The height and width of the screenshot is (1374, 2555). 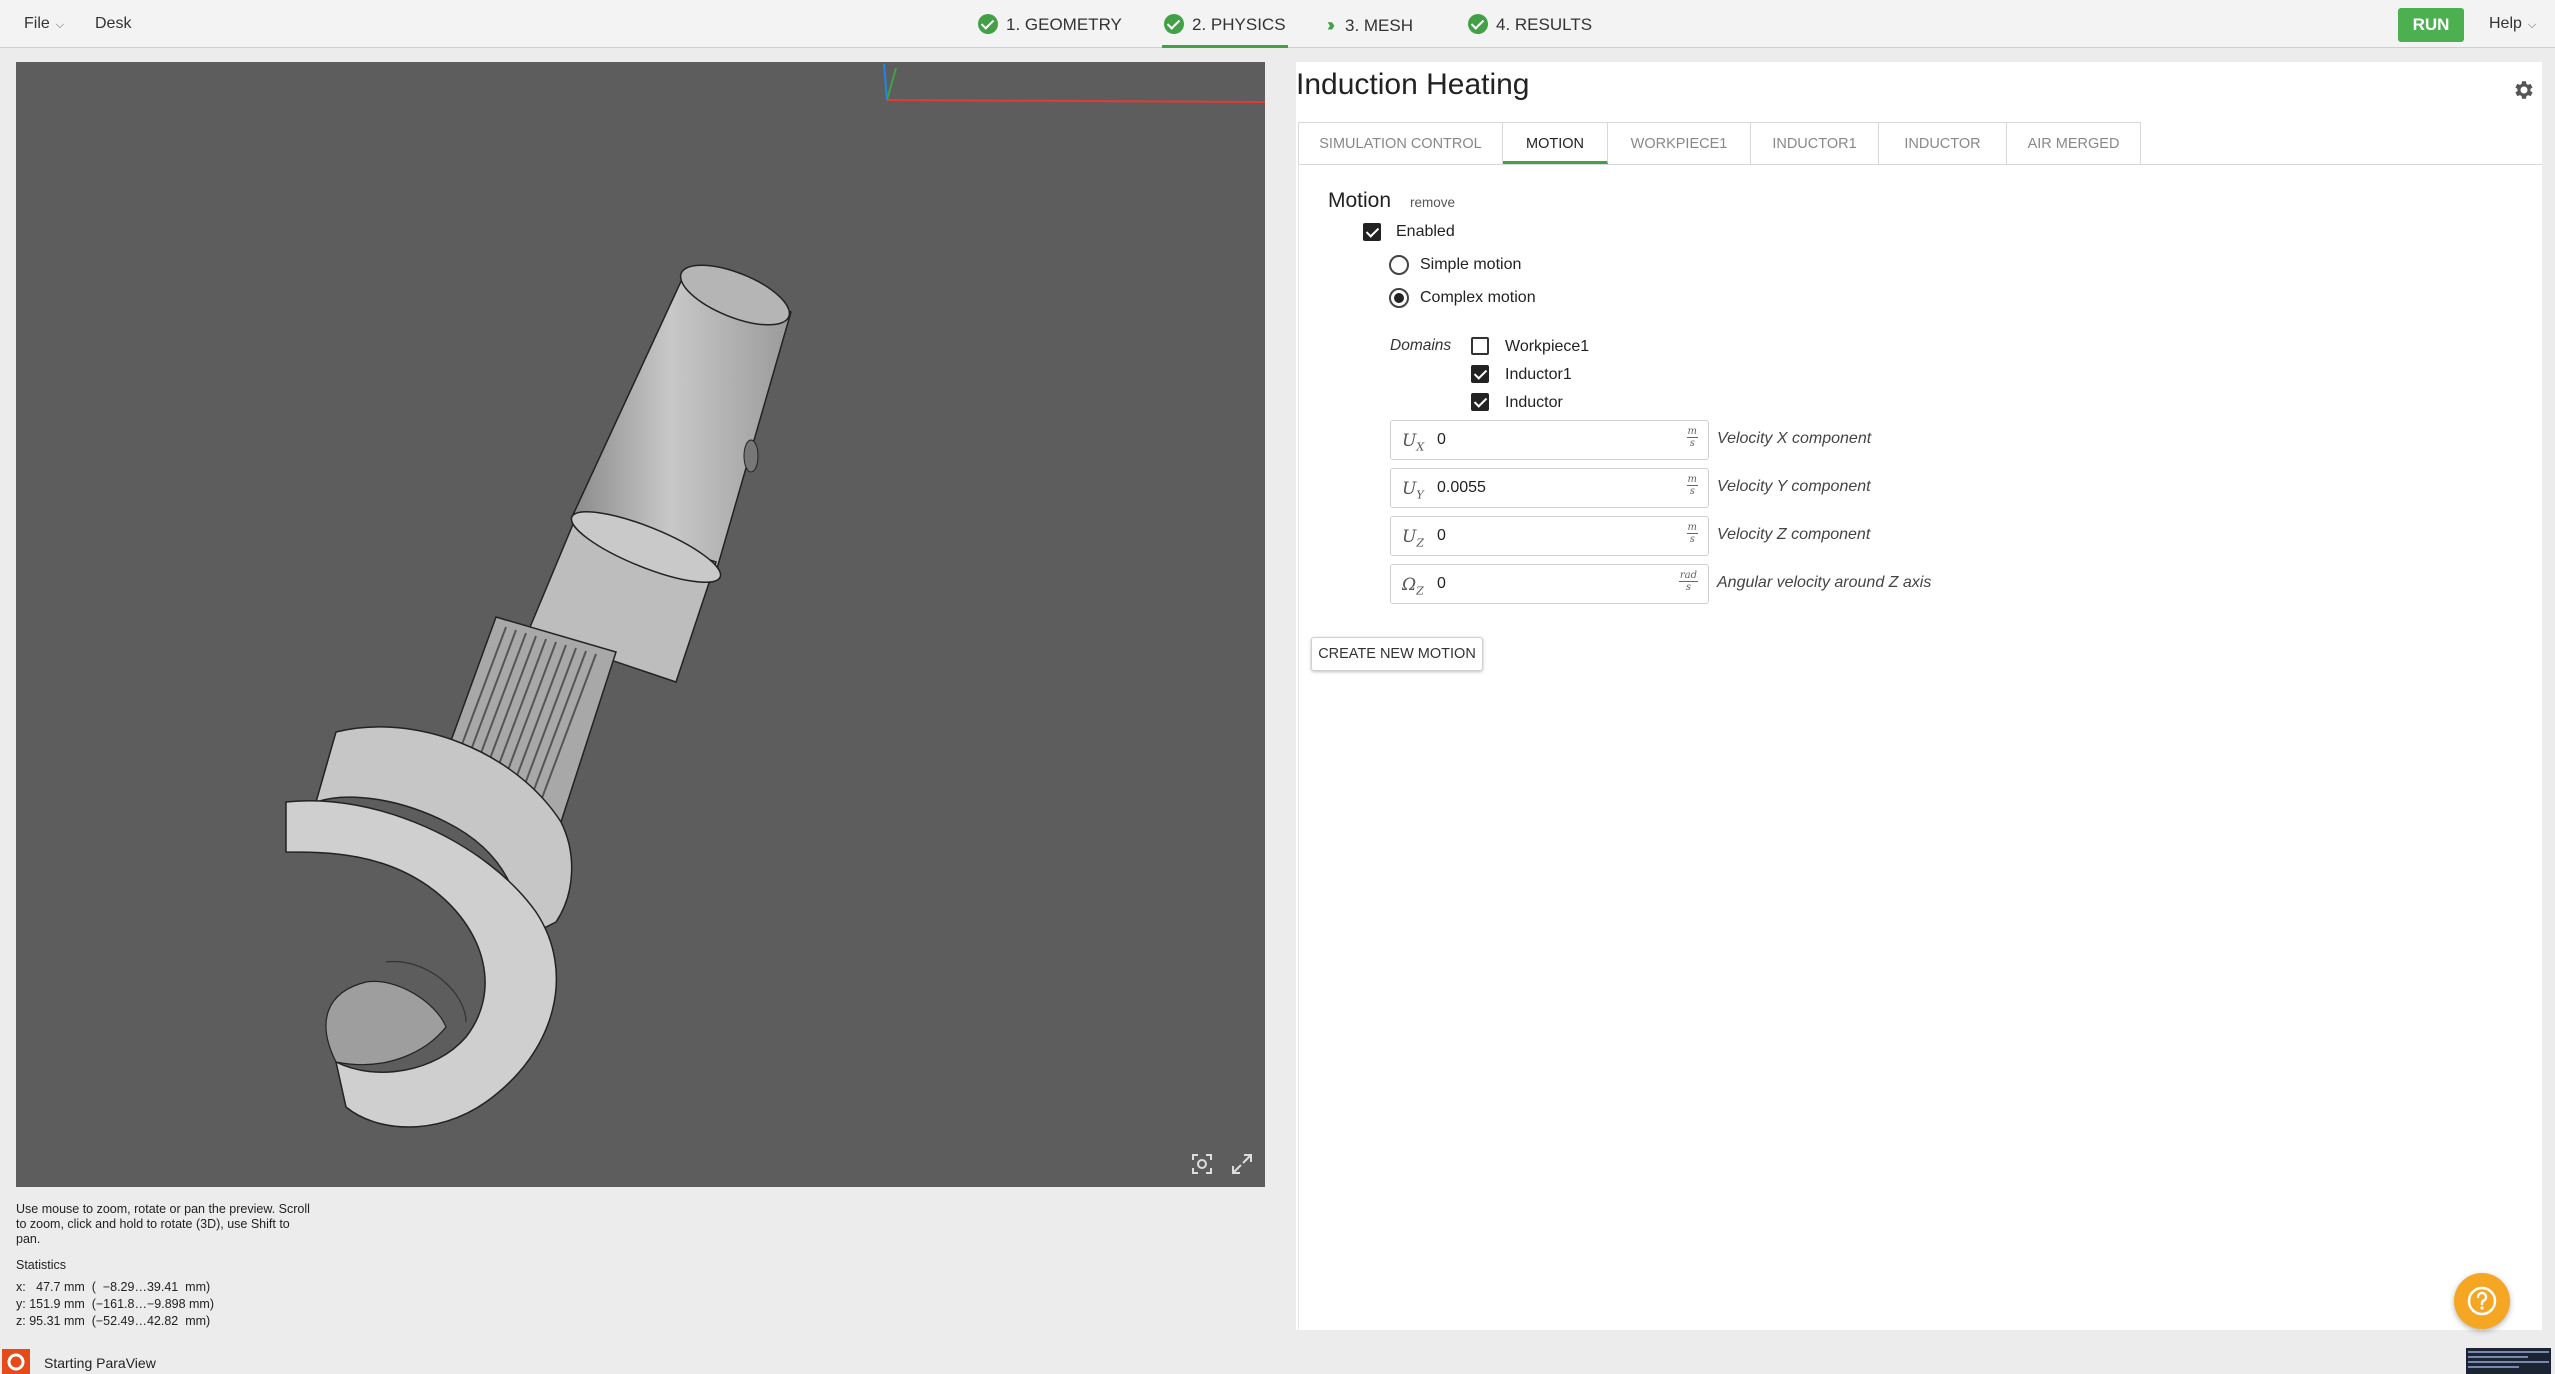 I want to click on stat-y: y: 151.9 mm (−161.8…−9.898 mm), so click(x=115, y=1304).